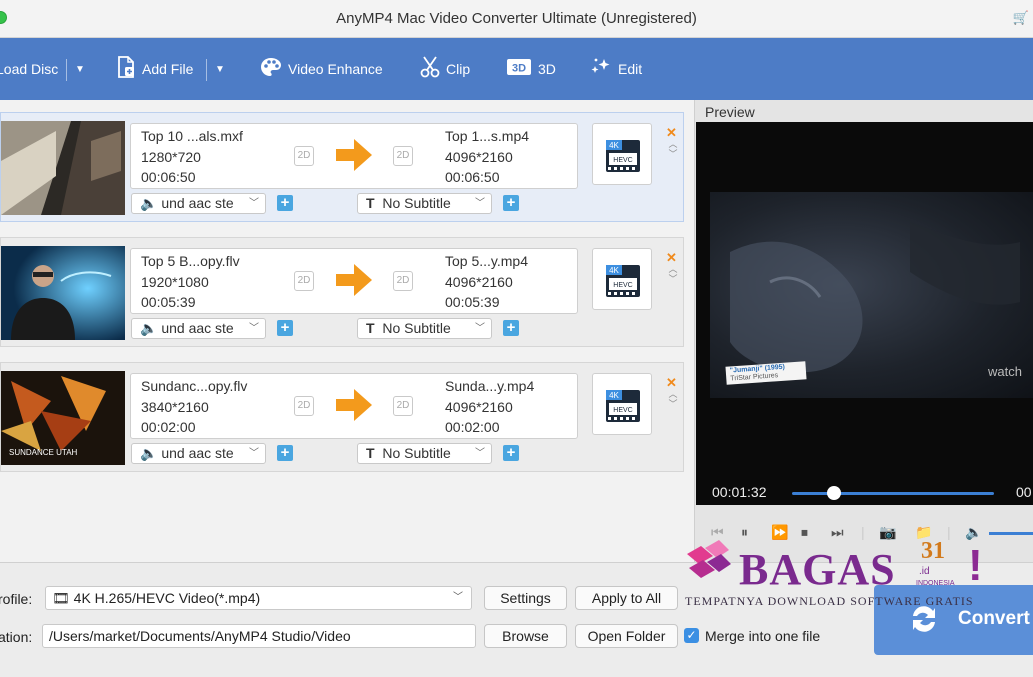 The width and height of the screenshot is (1033, 677). What do you see at coordinates (630, 69) in the screenshot?
I see `edit-label: Edit` at bounding box center [630, 69].